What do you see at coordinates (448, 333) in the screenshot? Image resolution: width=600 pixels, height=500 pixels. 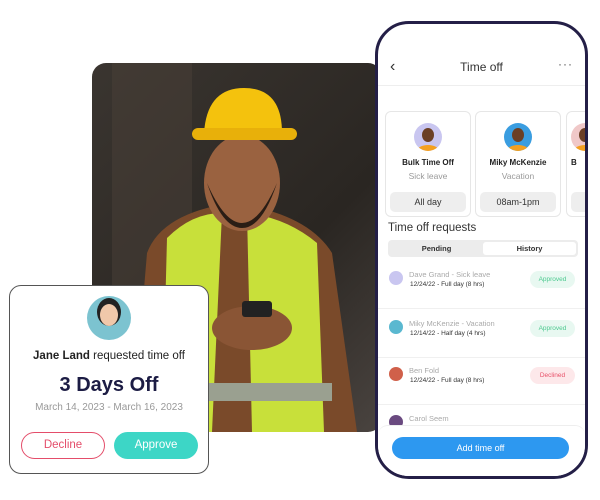 I see `request-detail: 12/14/22 - Half day (4 hrs)` at bounding box center [448, 333].